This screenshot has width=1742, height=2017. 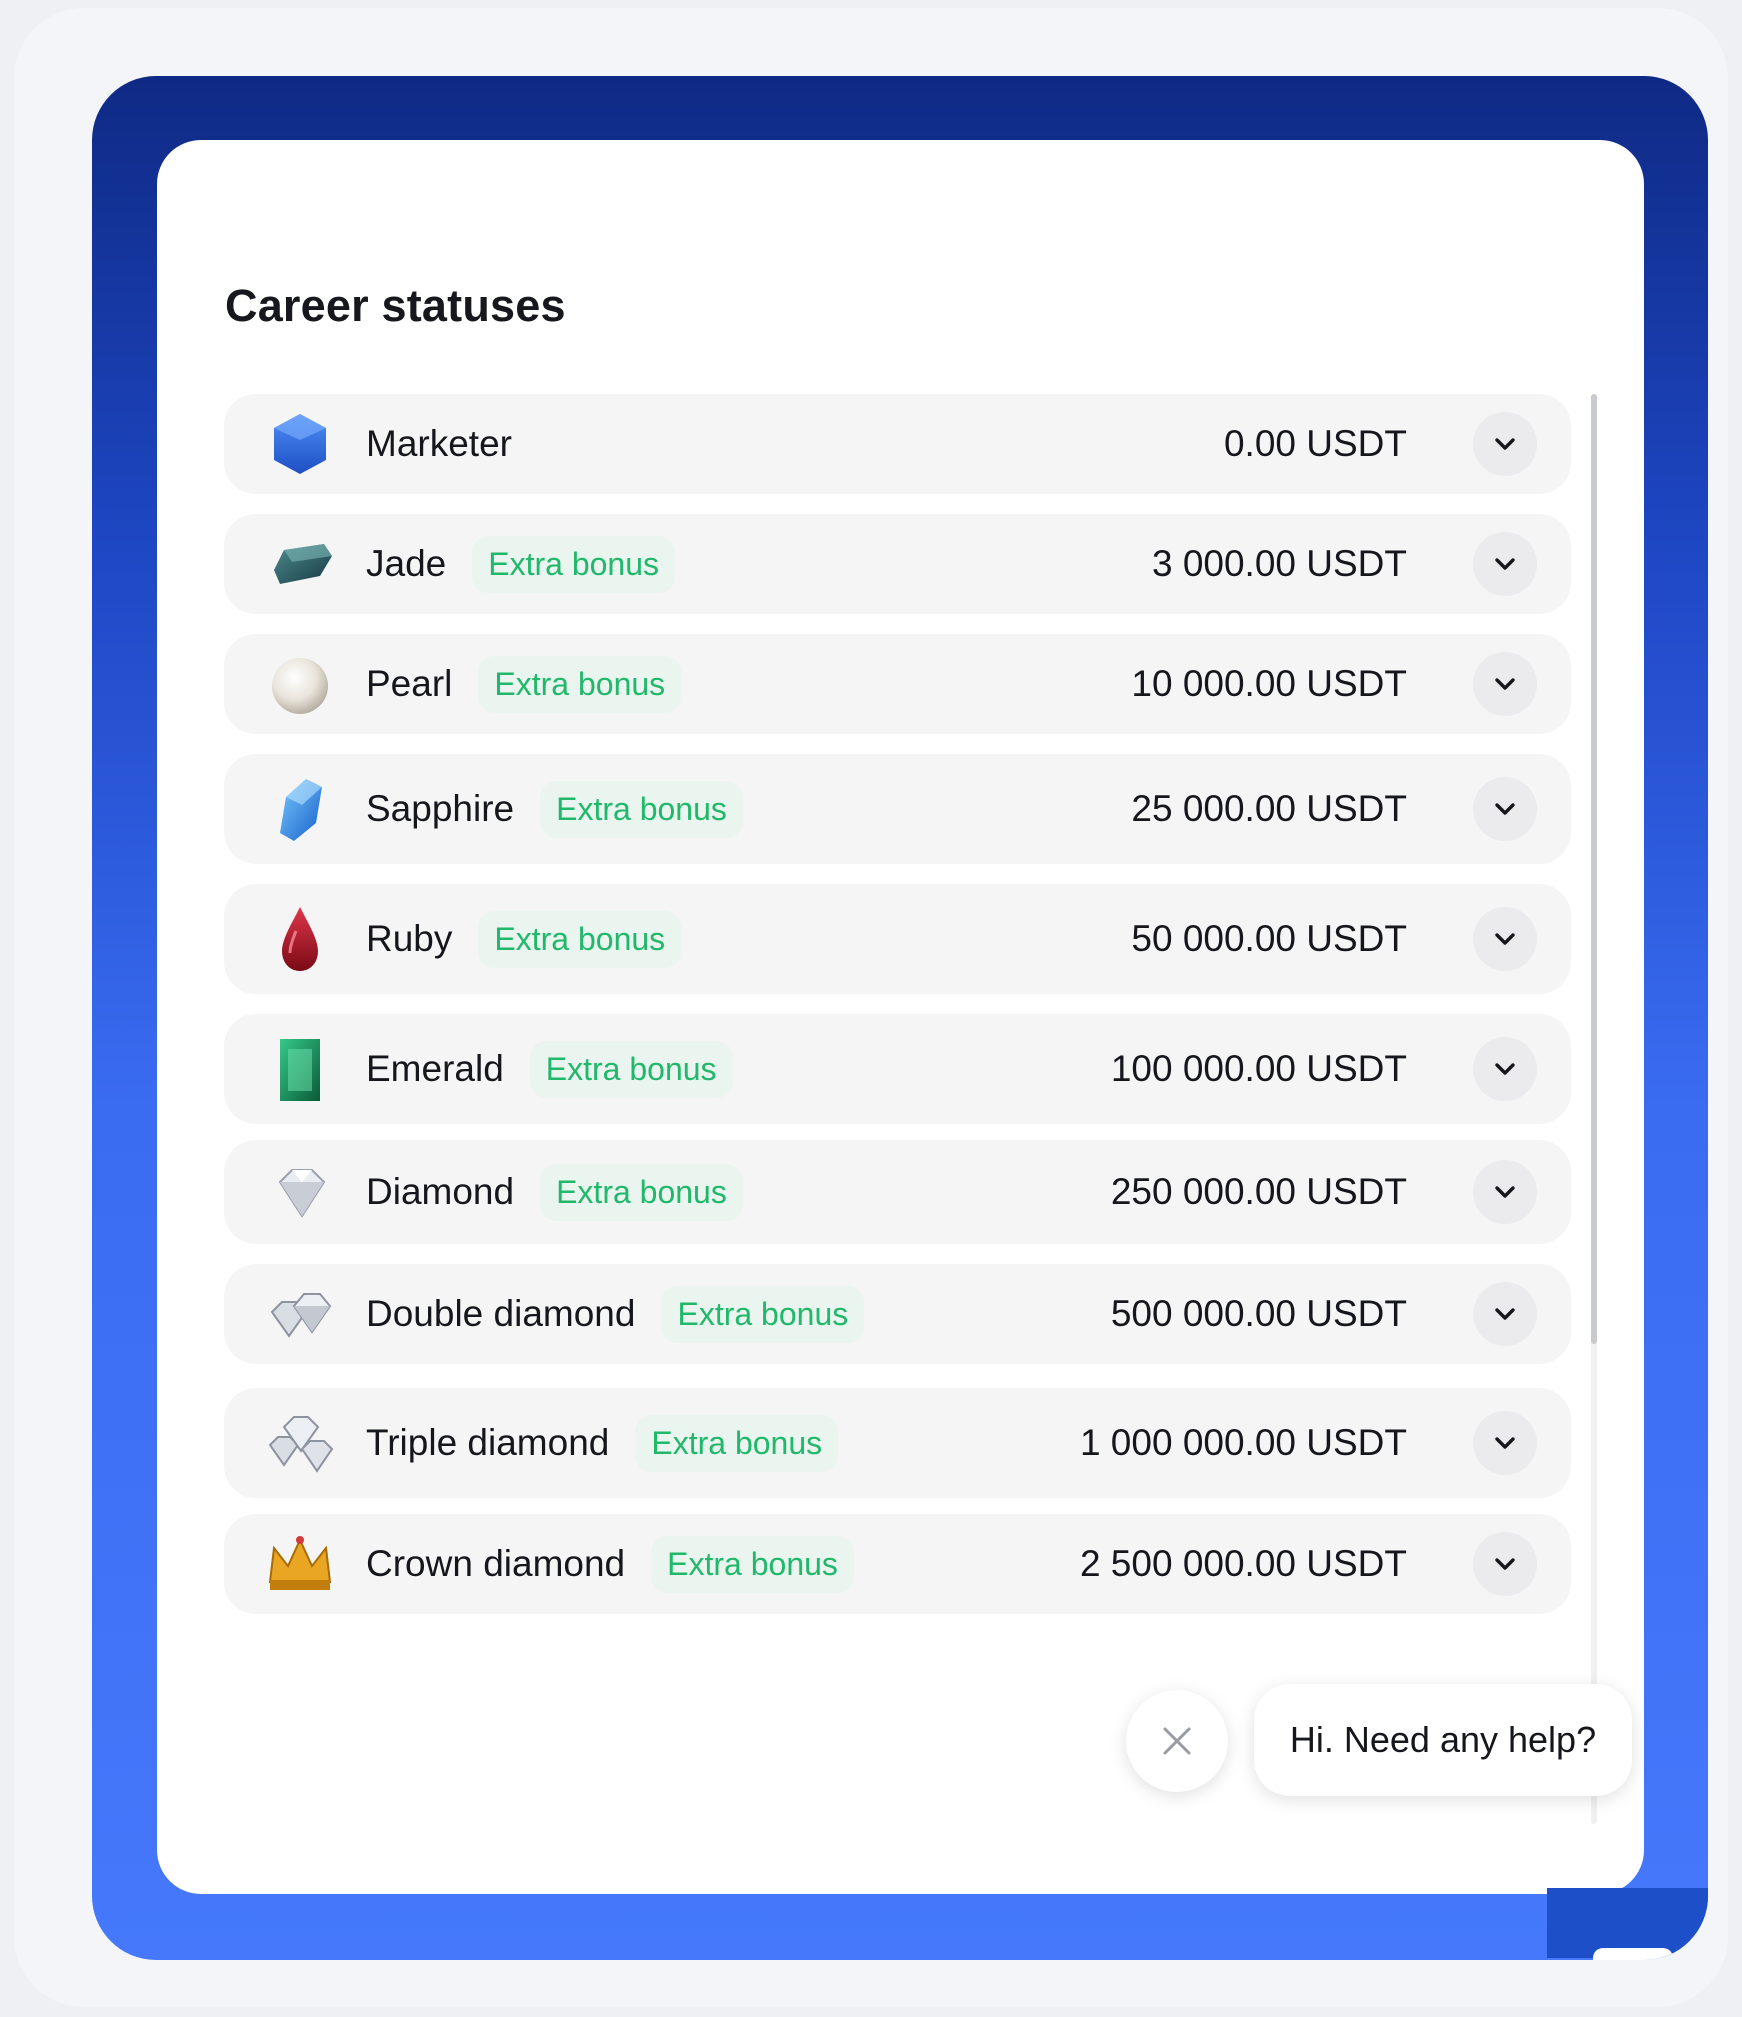 I want to click on status-name: Sapphire, so click(x=440, y=808).